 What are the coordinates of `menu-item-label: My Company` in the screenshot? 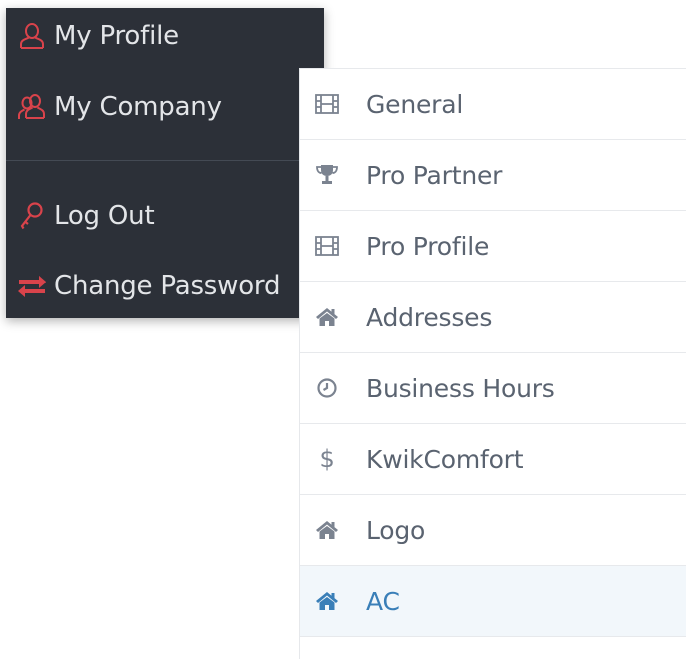 It's located at (138, 107).